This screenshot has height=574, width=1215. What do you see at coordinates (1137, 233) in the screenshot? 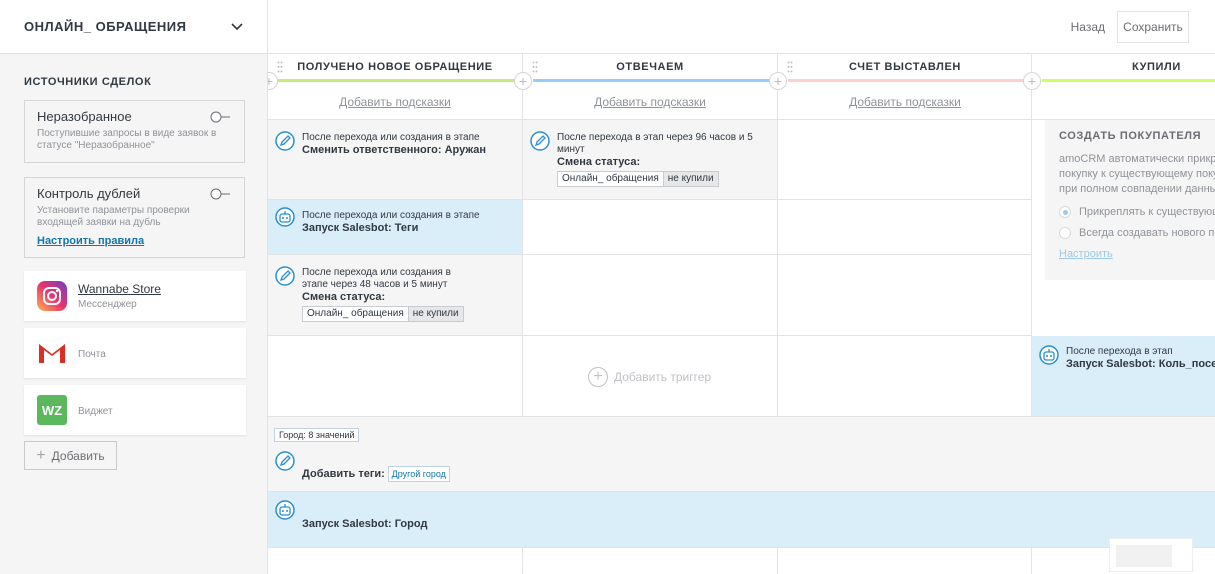
I see `buyer-option-create: Всегда создавать нового по` at bounding box center [1137, 233].